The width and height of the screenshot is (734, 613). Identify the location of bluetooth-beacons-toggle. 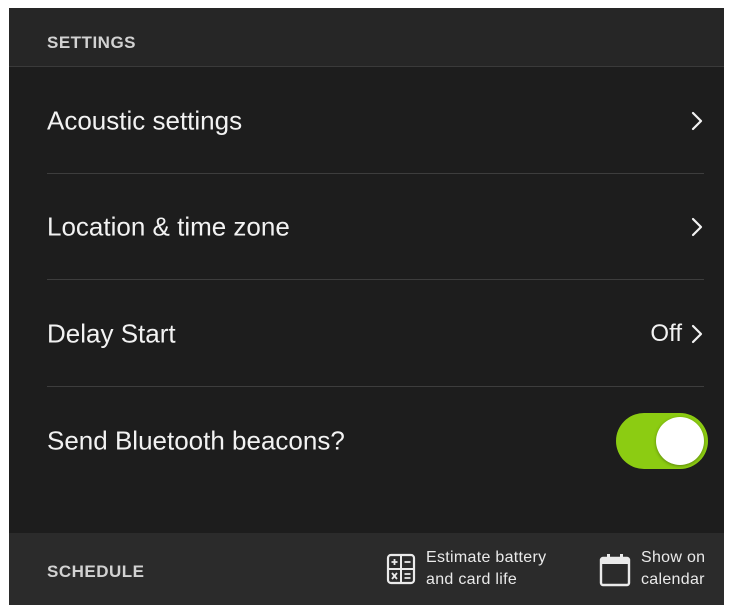
(662, 441).